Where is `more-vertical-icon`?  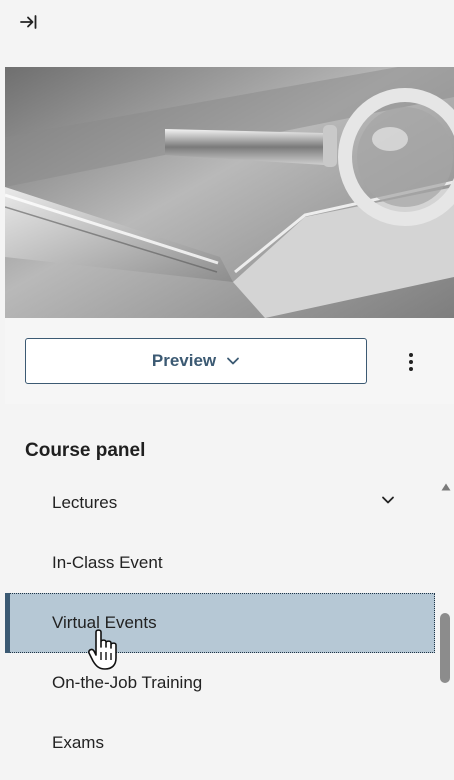 more-vertical-icon is located at coordinates (411, 362).